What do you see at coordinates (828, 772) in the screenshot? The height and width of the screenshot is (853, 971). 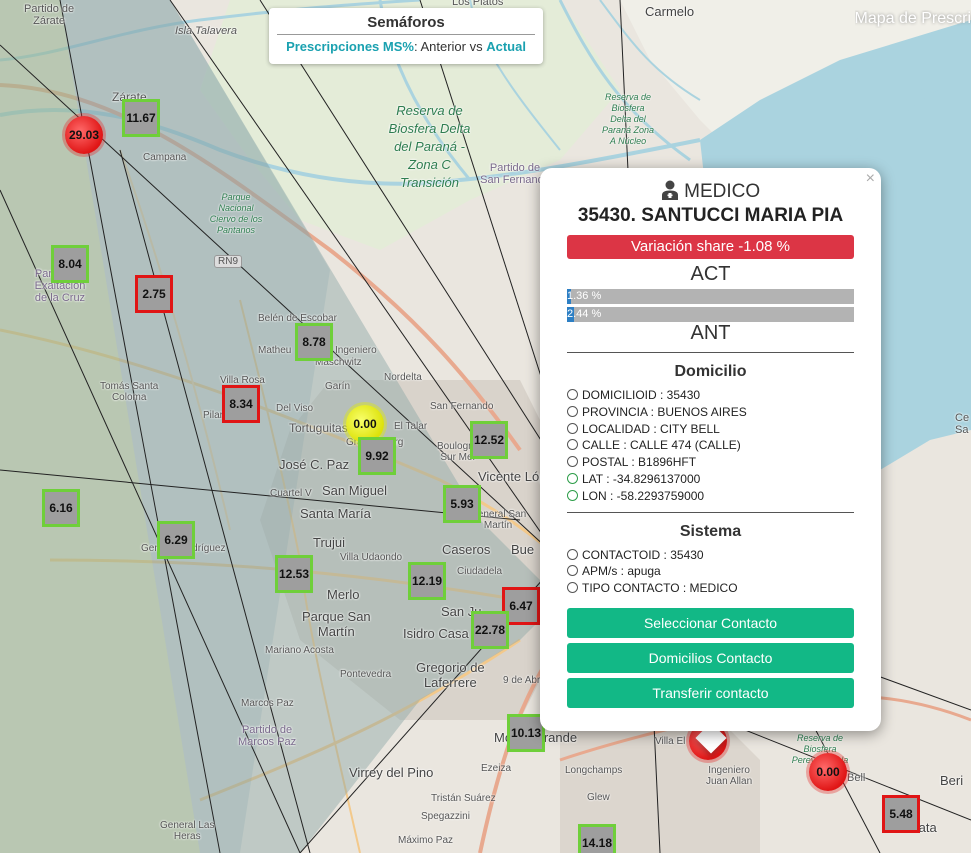 I see `map-marker: 0.00` at bounding box center [828, 772].